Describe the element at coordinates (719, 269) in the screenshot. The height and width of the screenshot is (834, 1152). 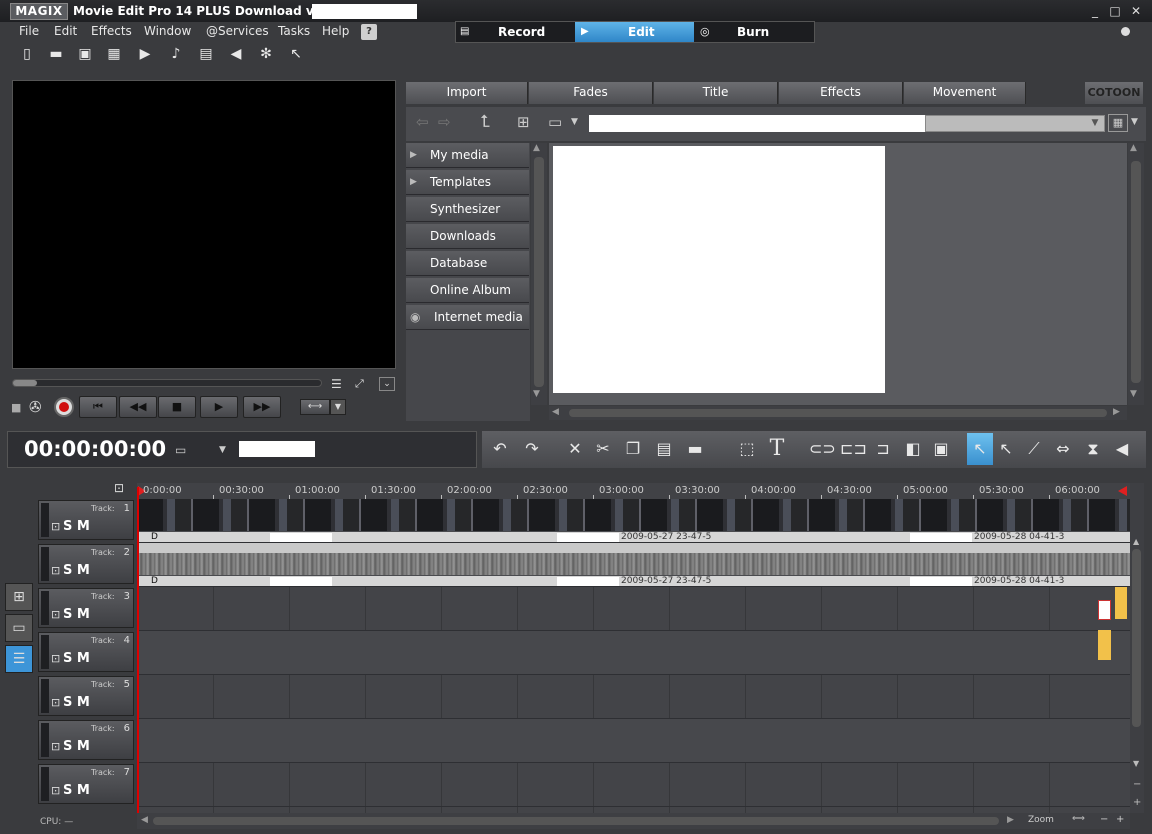
I see `file-preview-area` at that location.